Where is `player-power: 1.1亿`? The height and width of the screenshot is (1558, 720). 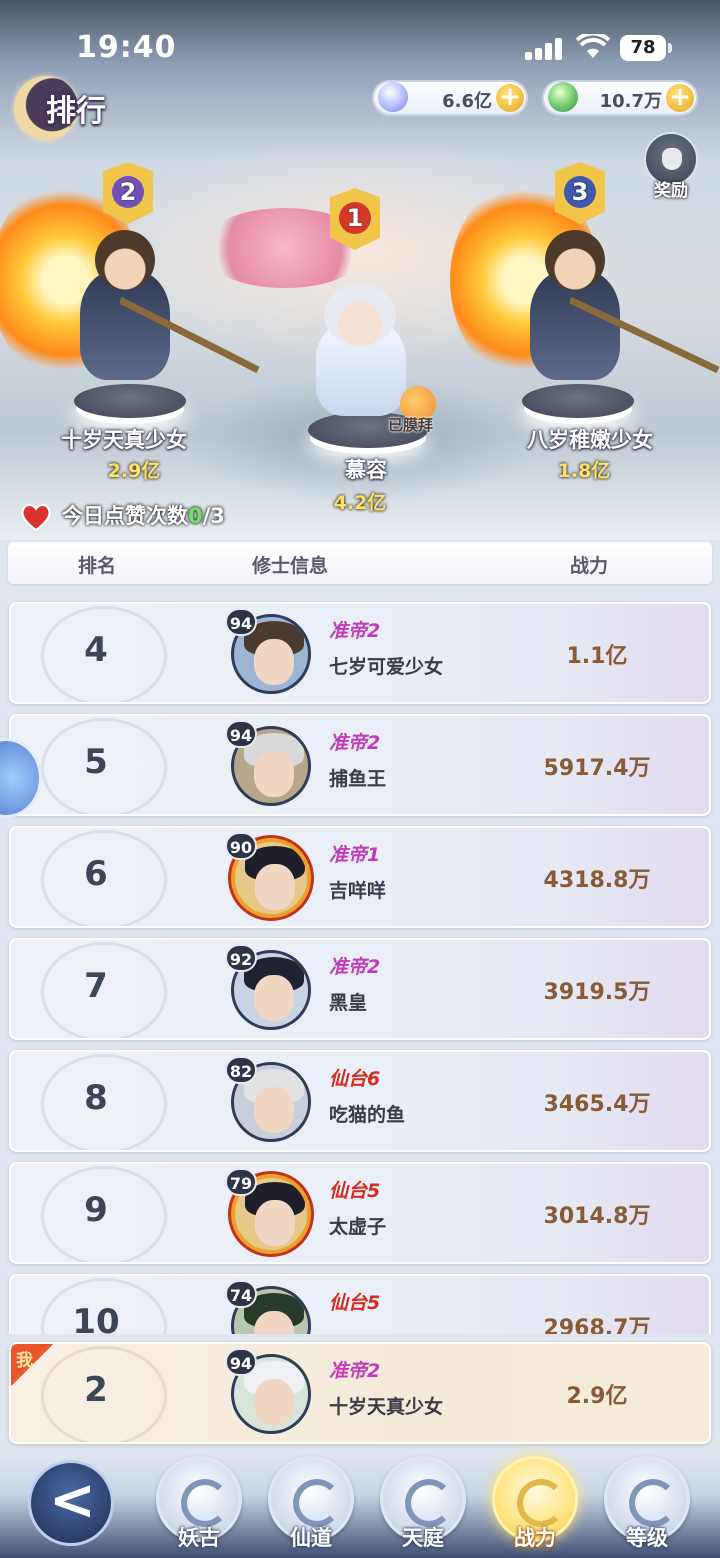
player-power: 1.1亿 is located at coordinates (597, 656).